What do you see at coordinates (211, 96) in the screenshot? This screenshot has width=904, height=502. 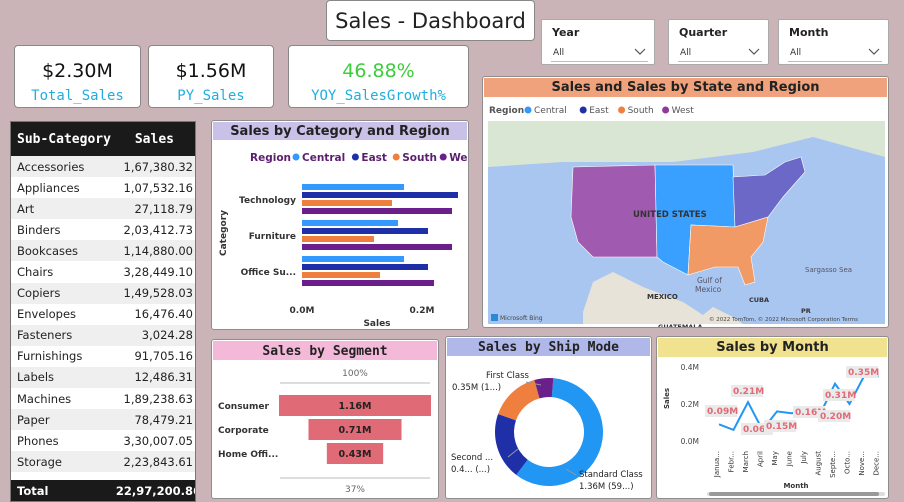 I see `kpi-label: PY_Sales` at bounding box center [211, 96].